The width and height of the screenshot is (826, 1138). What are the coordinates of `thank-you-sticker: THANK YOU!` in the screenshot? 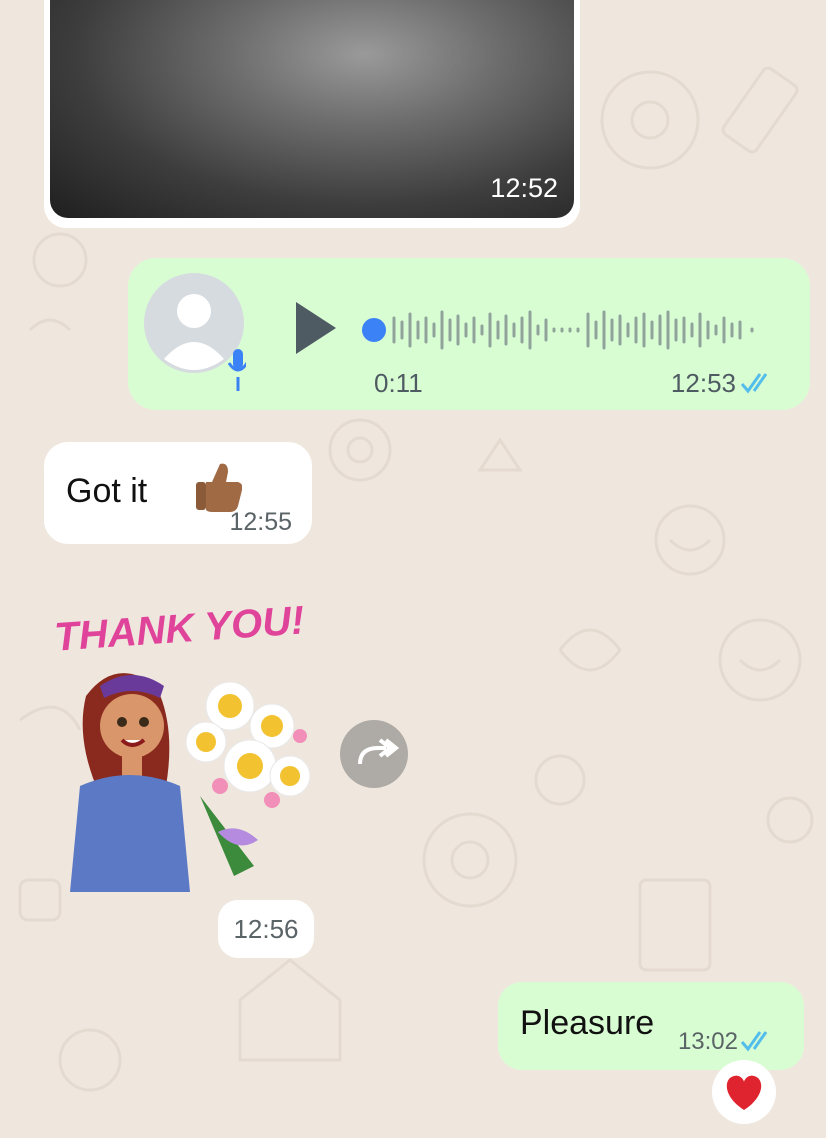 It's located at (185, 742).